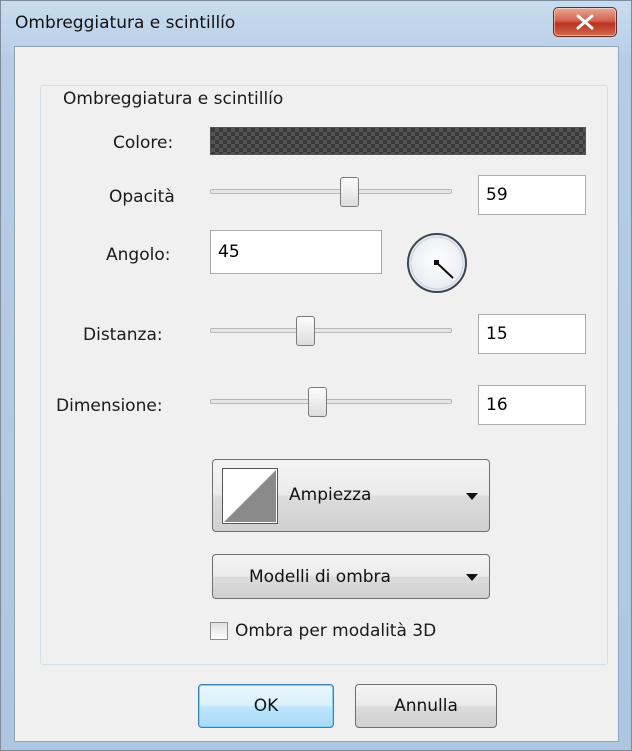 Image resolution: width=632 pixels, height=751 pixels. I want to click on distance-input, so click(532, 334).